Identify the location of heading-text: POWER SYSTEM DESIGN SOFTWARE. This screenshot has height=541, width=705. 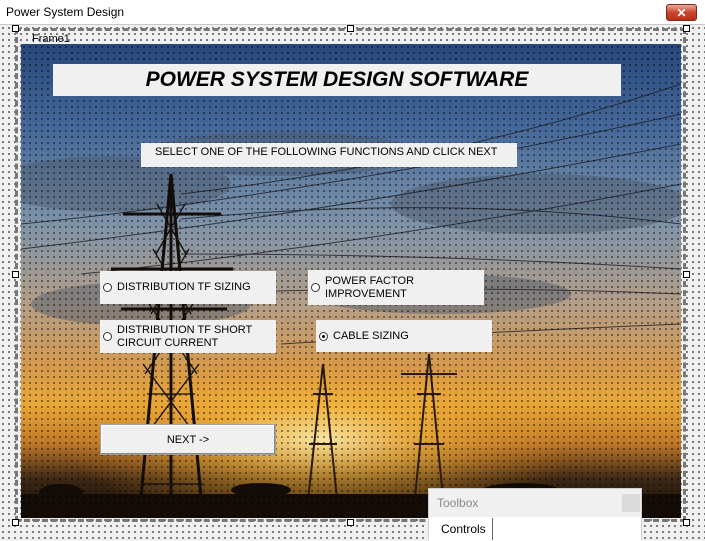
(337, 79).